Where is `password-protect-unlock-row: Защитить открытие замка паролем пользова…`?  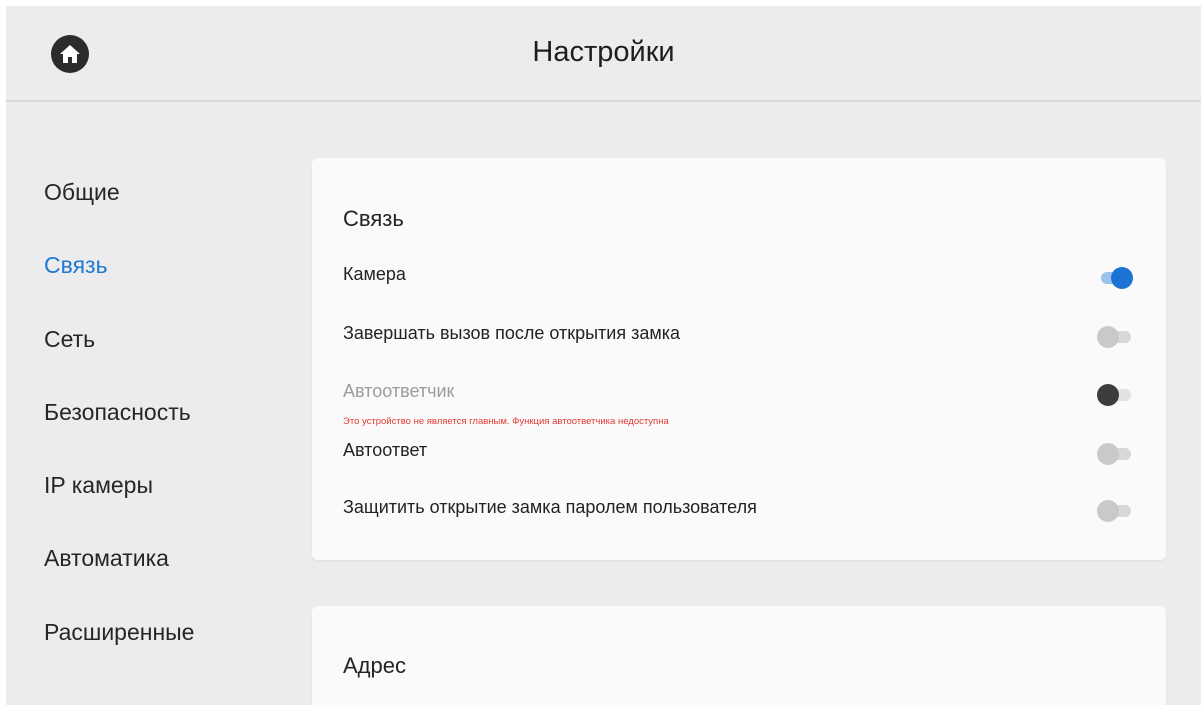 password-protect-unlock-row: Защитить открытие замка паролем пользова… is located at coordinates (738, 509).